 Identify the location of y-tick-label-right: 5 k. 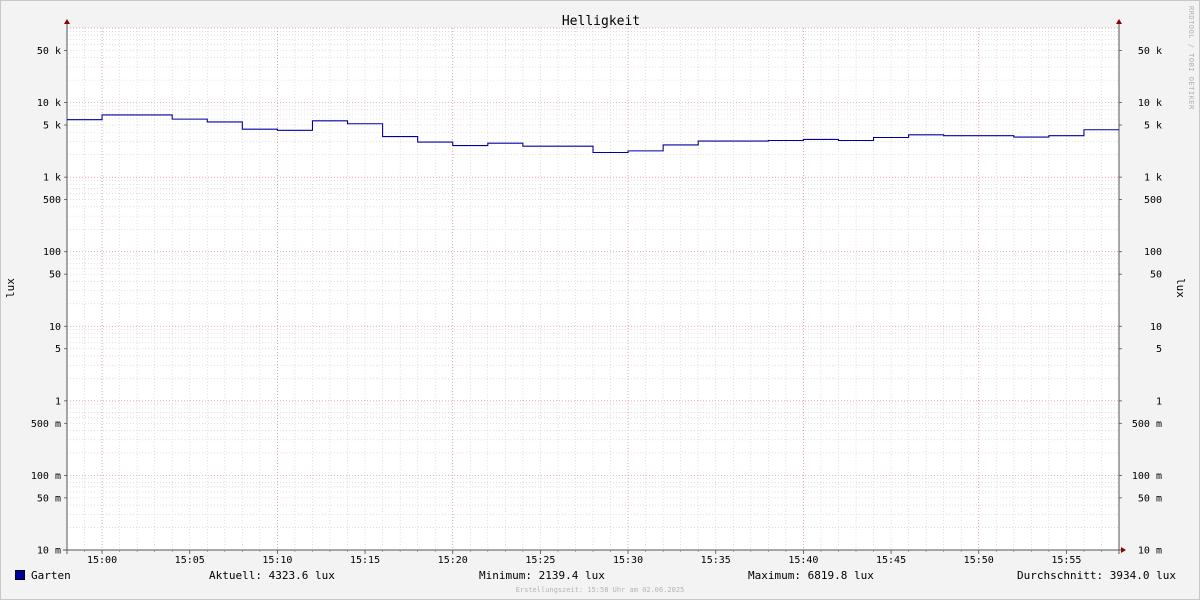
(1153, 126).